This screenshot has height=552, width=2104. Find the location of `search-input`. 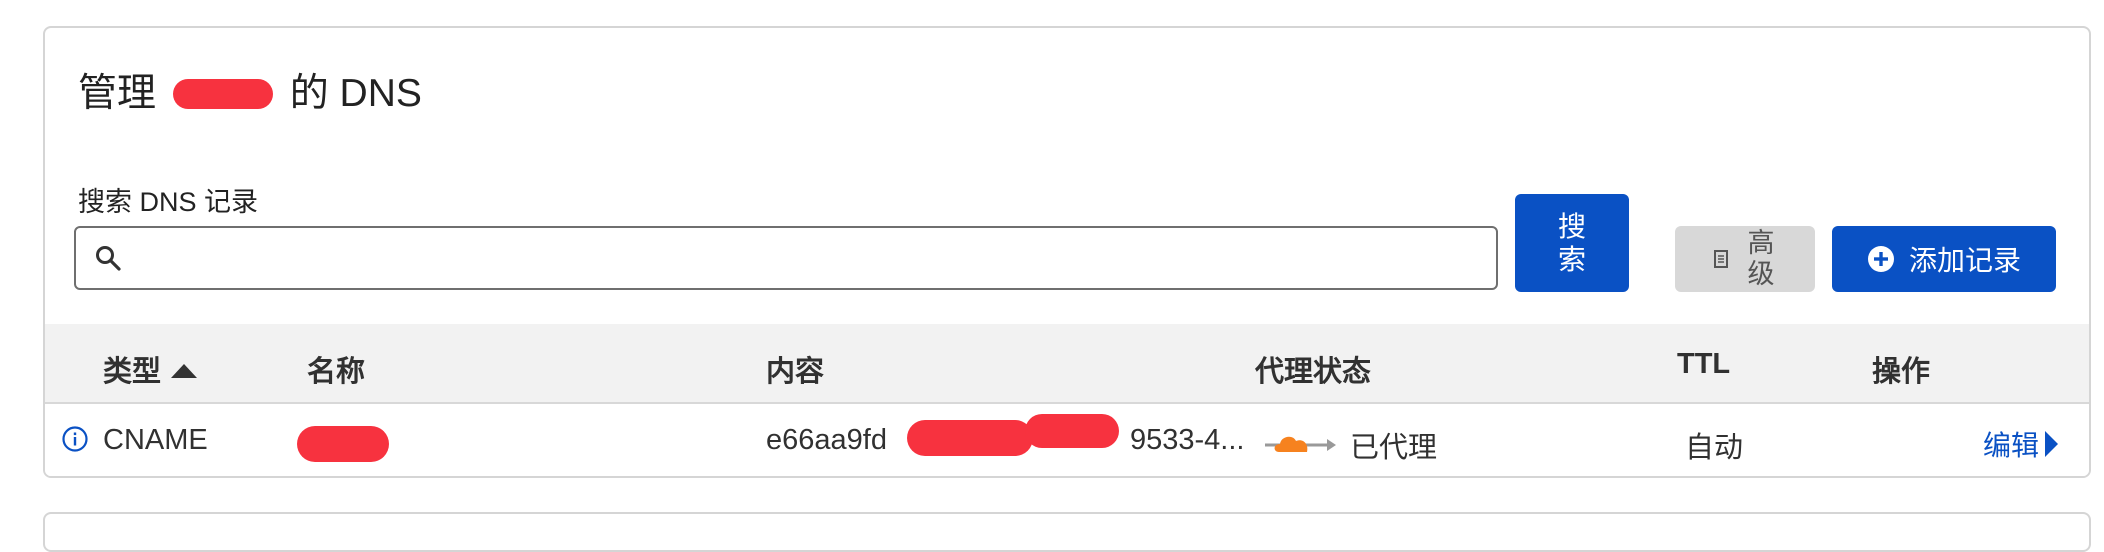

search-input is located at coordinates (810, 259).